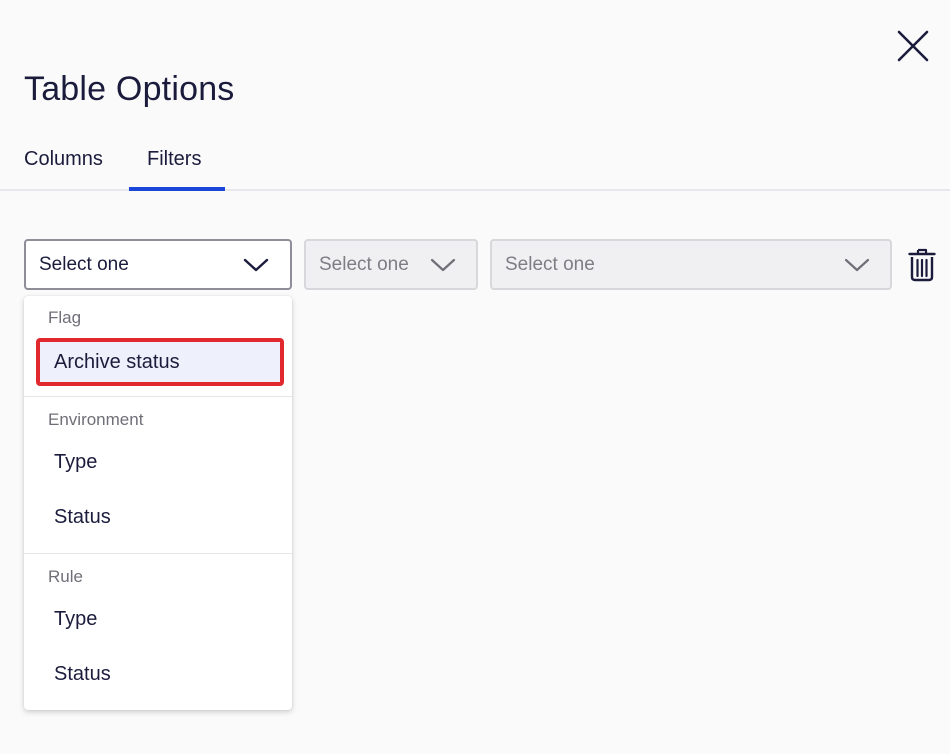  I want to click on active-tab-indicator, so click(177, 189).